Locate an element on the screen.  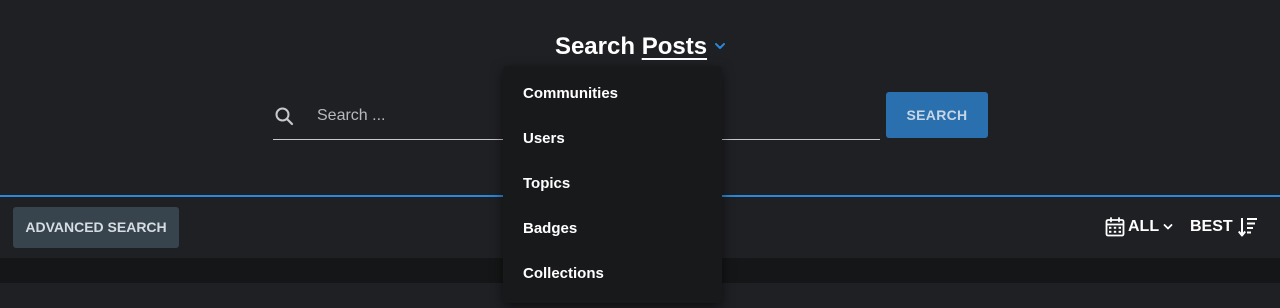
time-filter-dropdown: ALL is located at coordinates (1139, 227).